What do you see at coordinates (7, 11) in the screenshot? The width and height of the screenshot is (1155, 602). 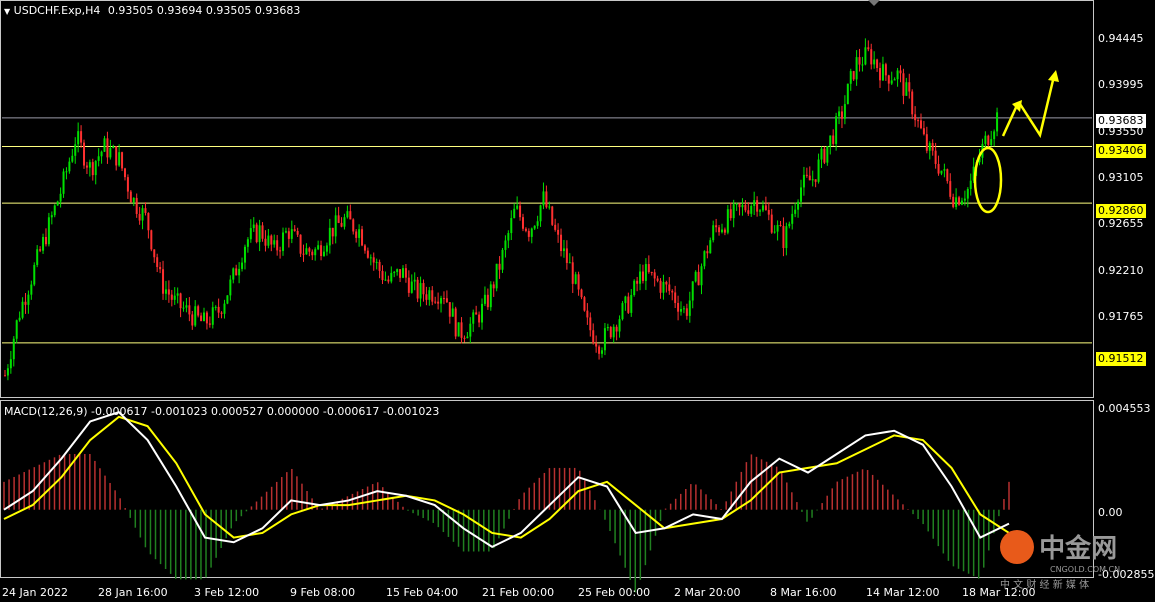 I see `dropdown-triangle-icon: ▼` at bounding box center [7, 11].